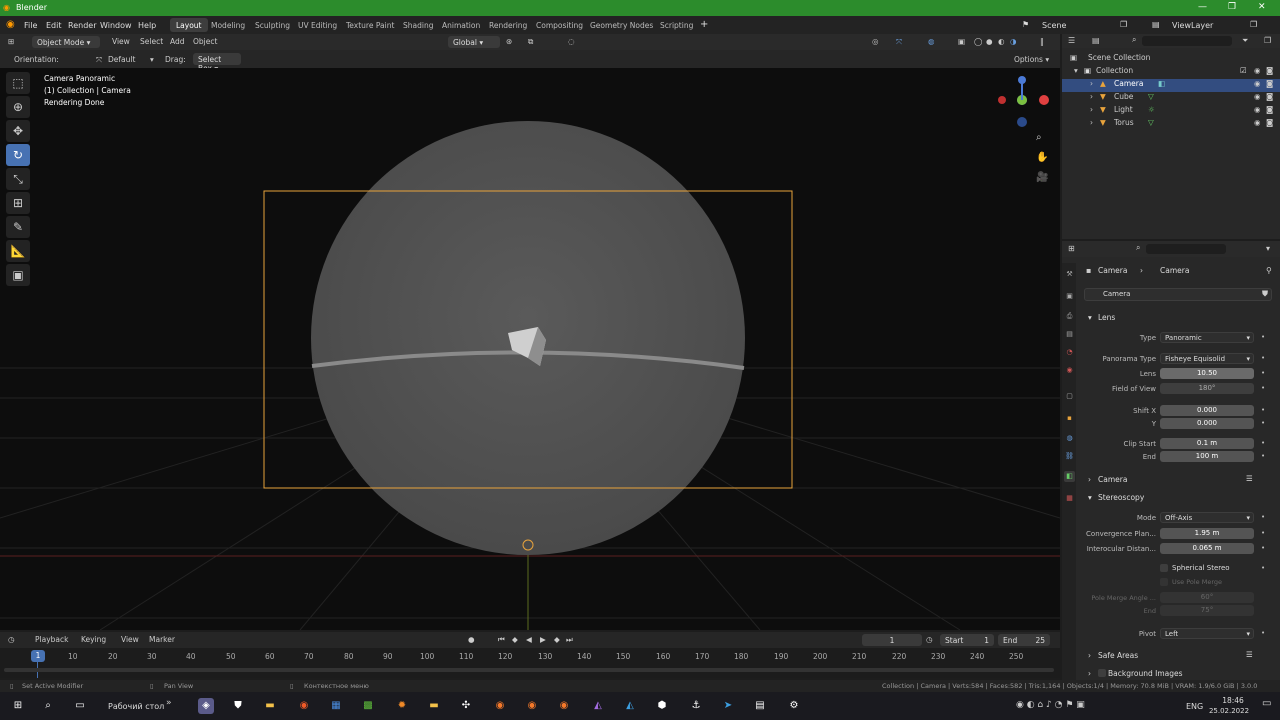  I want to click on output-tab-icon: ⎙, so click(1069, 316).